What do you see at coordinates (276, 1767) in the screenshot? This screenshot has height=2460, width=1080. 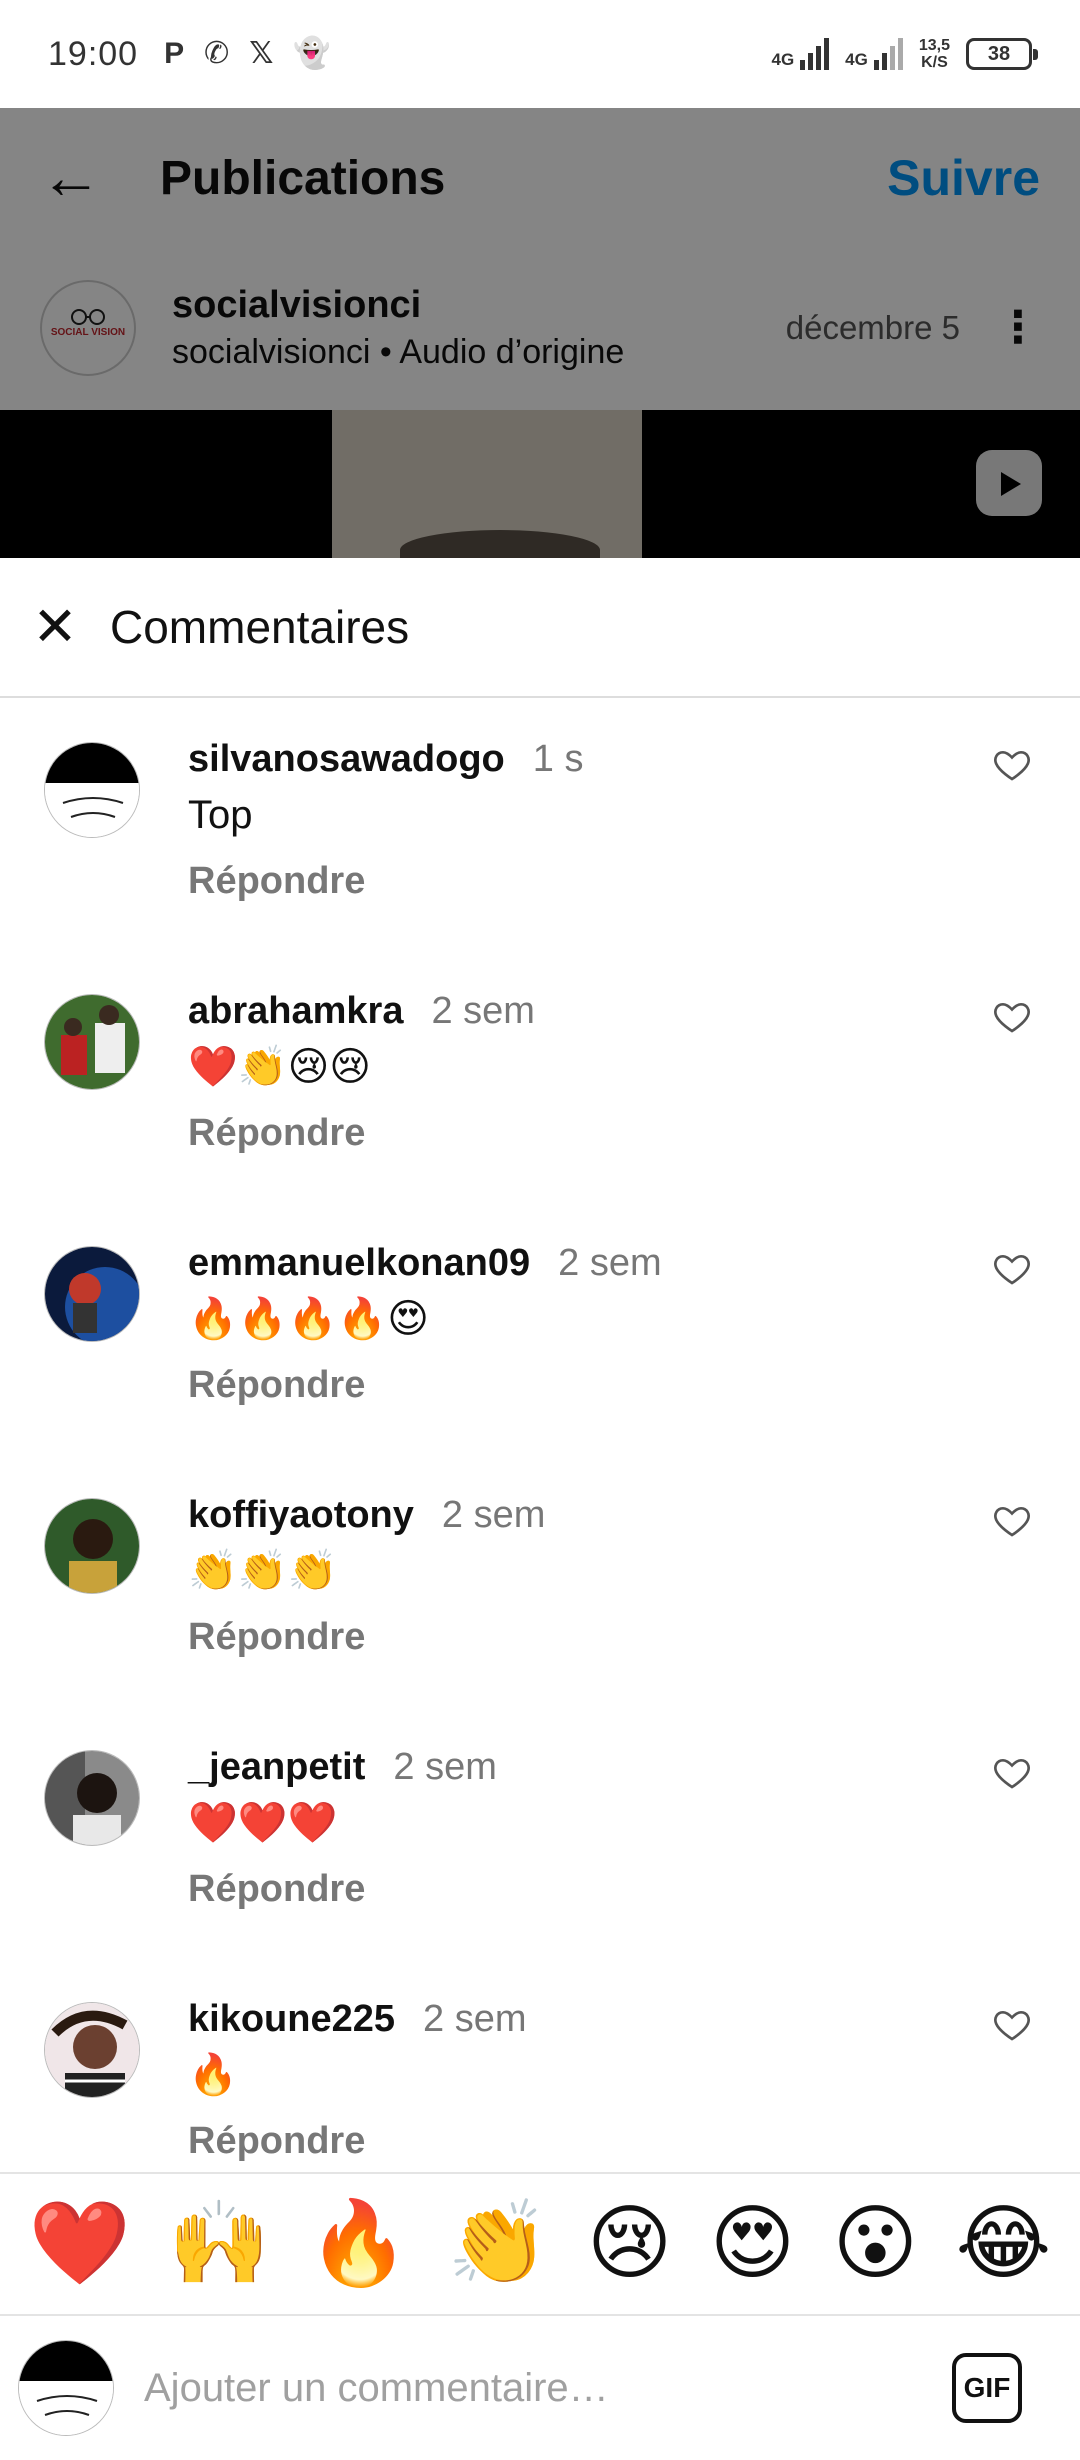 I see `comment-username: _jeanpetit` at bounding box center [276, 1767].